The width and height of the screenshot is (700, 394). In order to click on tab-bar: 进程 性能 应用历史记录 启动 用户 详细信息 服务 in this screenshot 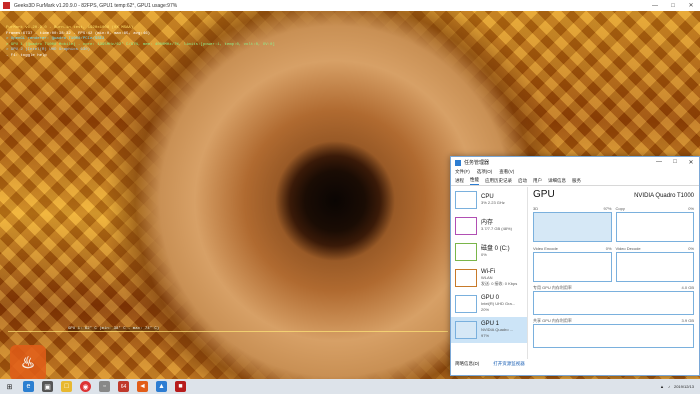, I will do `click(575, 181)`.